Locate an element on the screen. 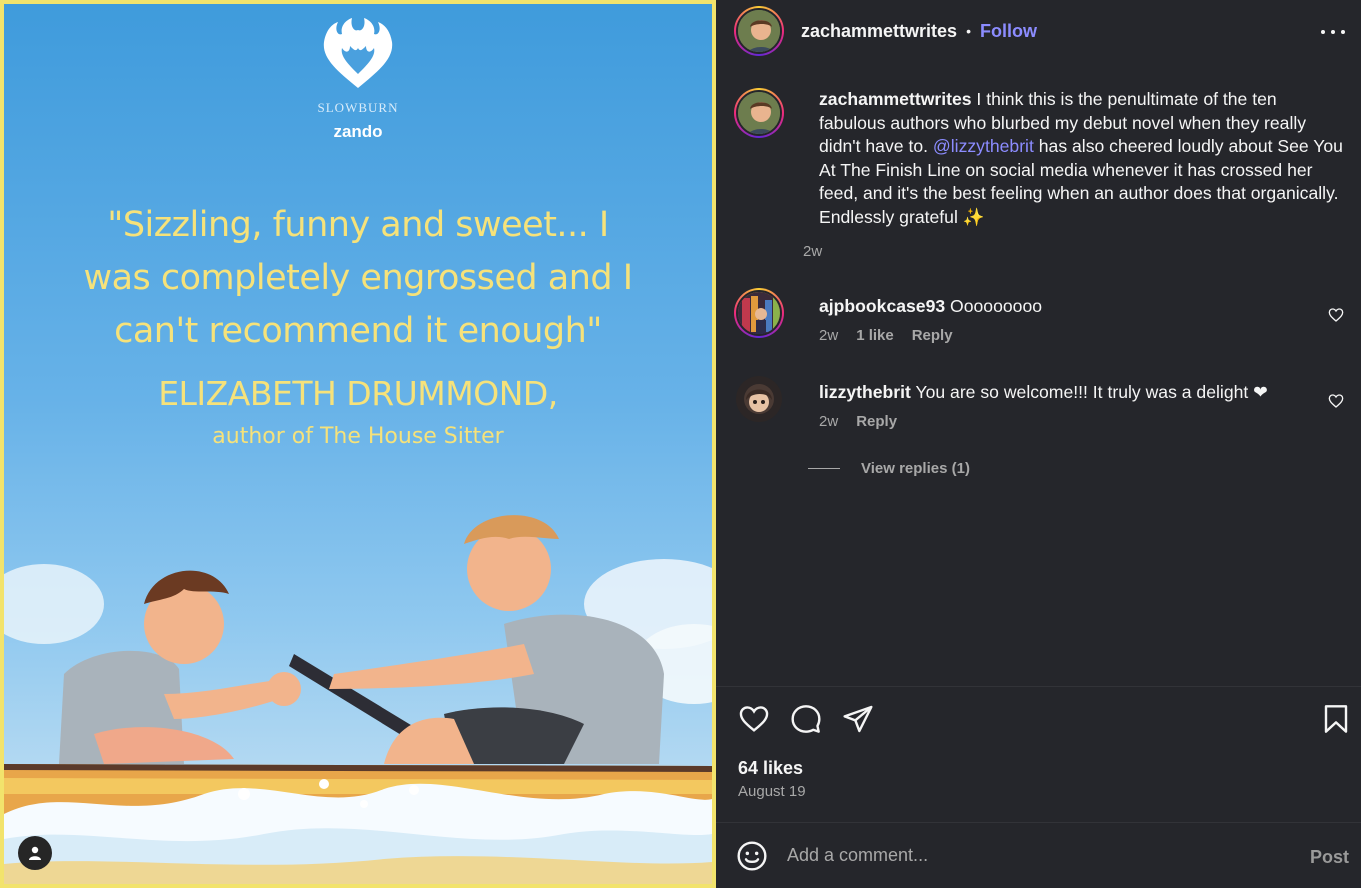  author-avatar-image is located at coordinates (759, 31).